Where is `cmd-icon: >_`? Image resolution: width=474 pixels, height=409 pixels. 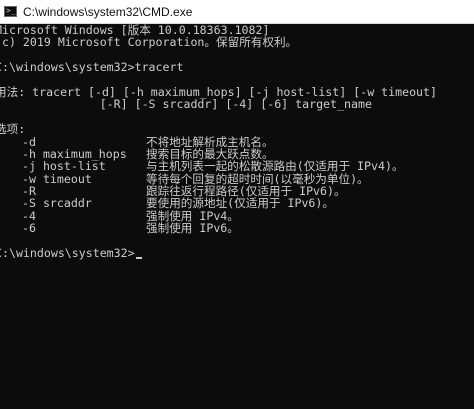 cmd-icon: >_ is located at coordinates (10, 11).